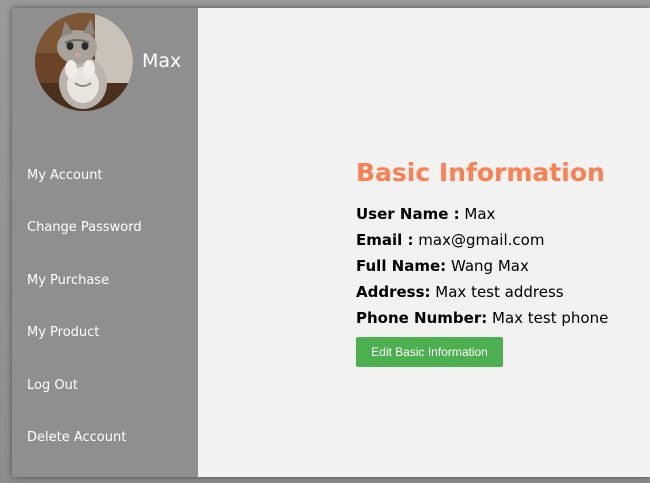 The width and height of the screenshot is (650, 483). Describe the element at coordinates (385, 240) in the screenshot. I see `field-label: Email :` at that location.